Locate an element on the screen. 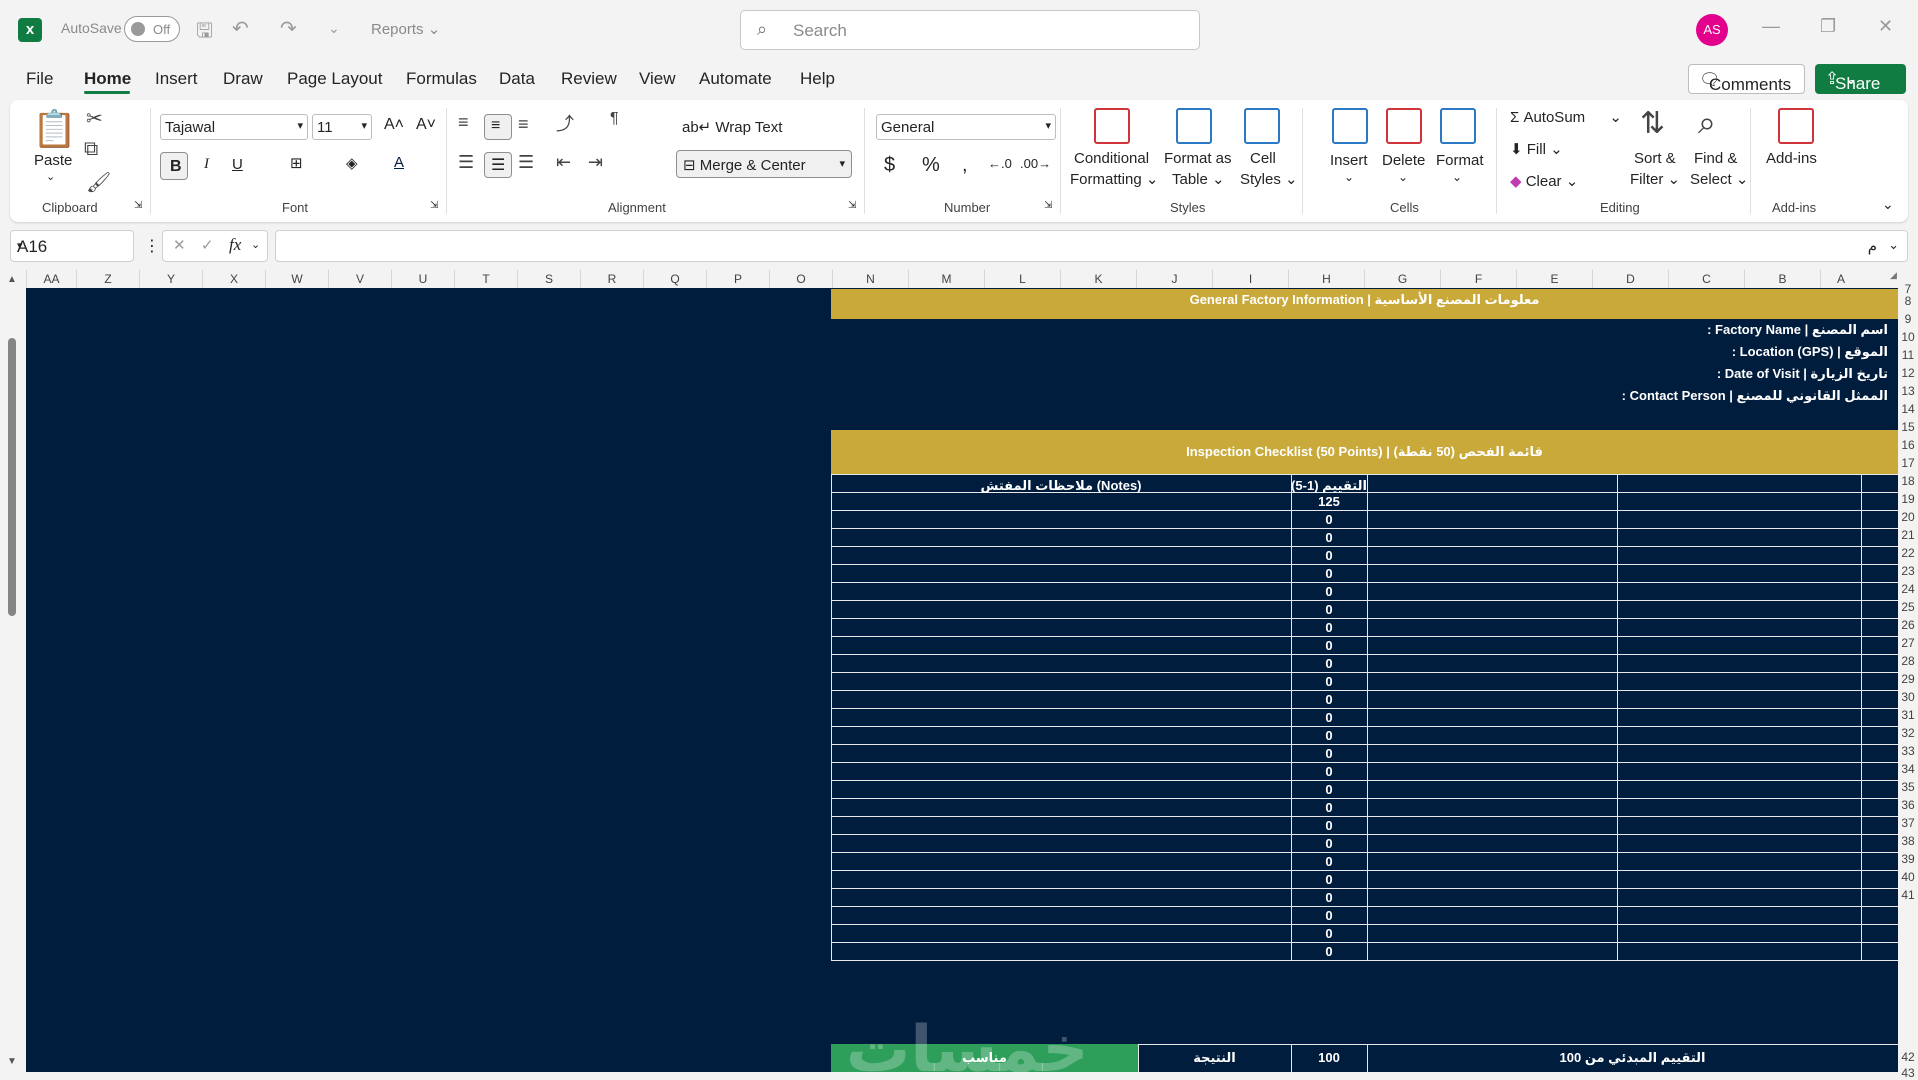  enter-icon: ✓ is located at coordinates (207, 245).